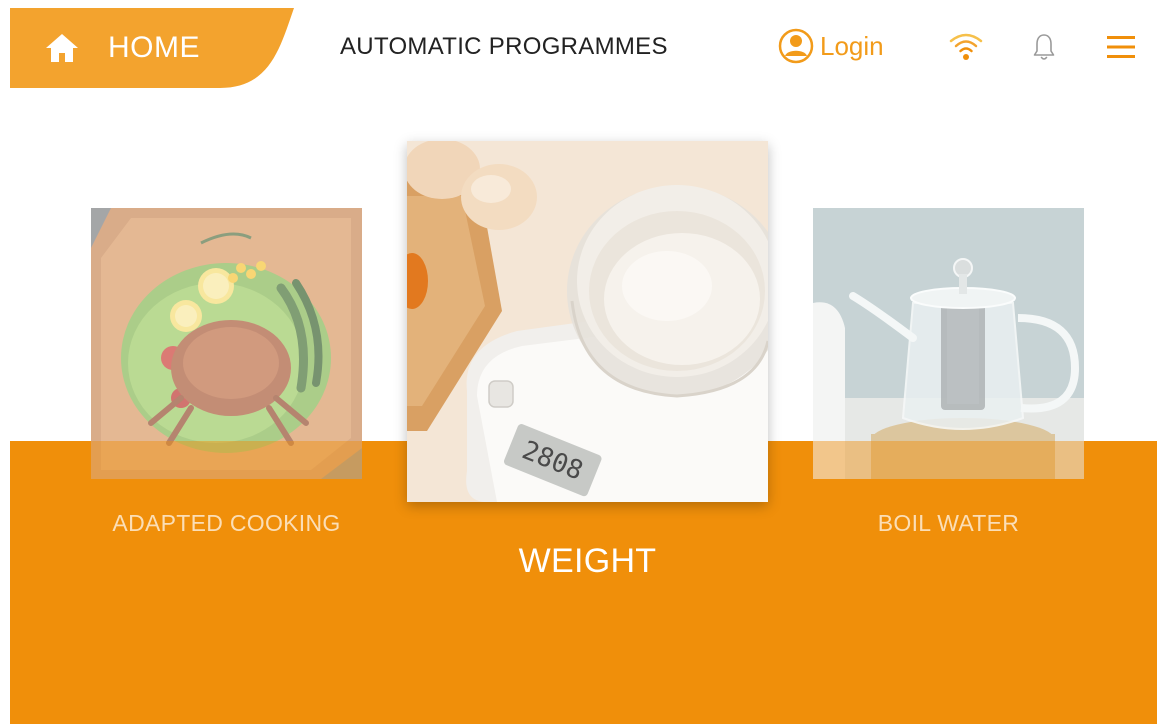  I want to click on login-button: Login, so click(831, 46).